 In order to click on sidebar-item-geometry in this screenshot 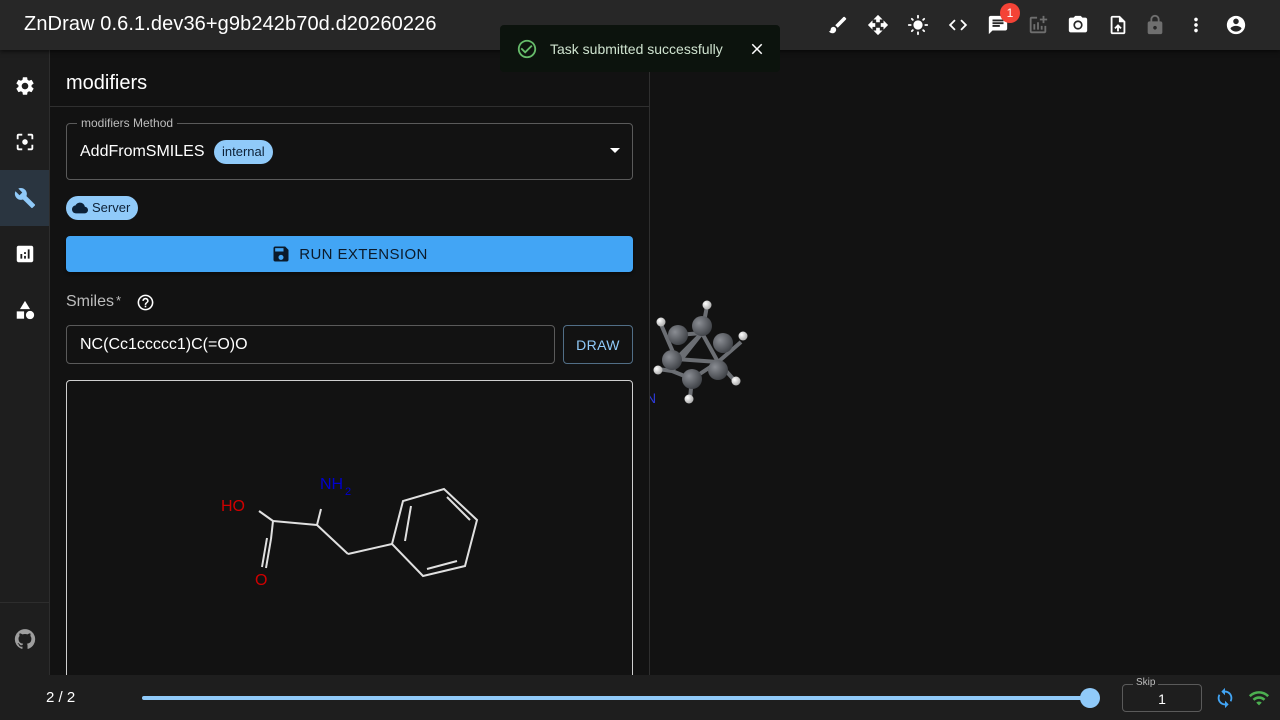, I will do `click(24, 310)`.